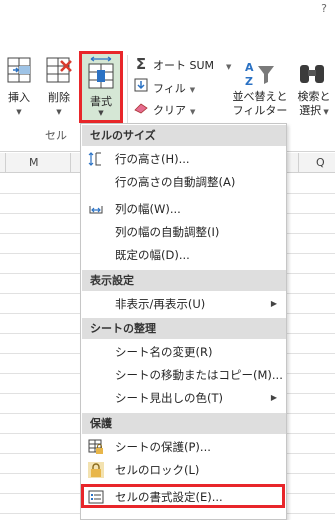  Describe the element at coordinates (96, 470) in the screenshot. I see `lock-icon` at that location.